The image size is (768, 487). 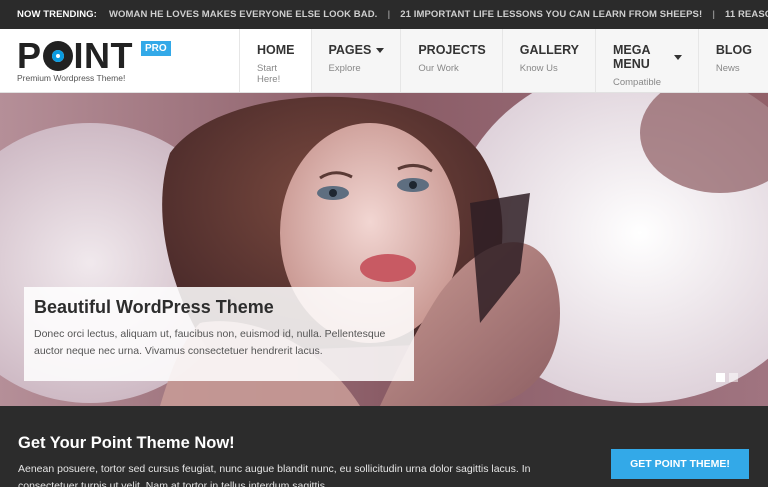 What do you see at coordinates (632, 57) in the screenshot?
I see `nav-title: MEGA MENU` at bounding box center [632, 57].